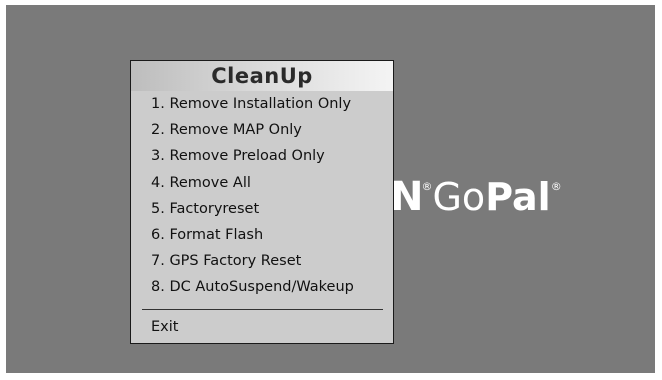 The width and height of the screenshot is (662, 380). Describe the element at coordinates (262, 287) in the screenshot. I see `menu-item-dc-autosuspend: 8. DC AutoSuspend/Wakeup` at that location.